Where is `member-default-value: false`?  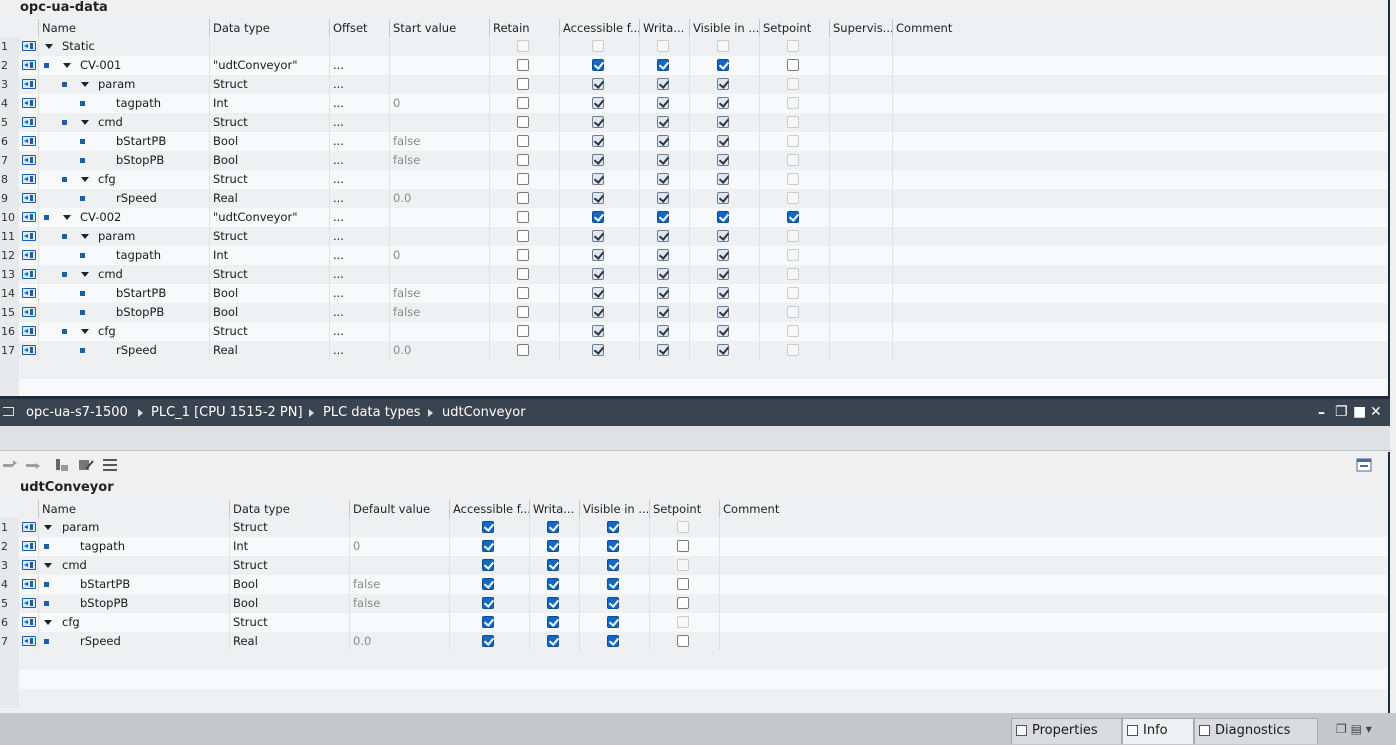 member-default-value: false is located at coordinates (366, 603).